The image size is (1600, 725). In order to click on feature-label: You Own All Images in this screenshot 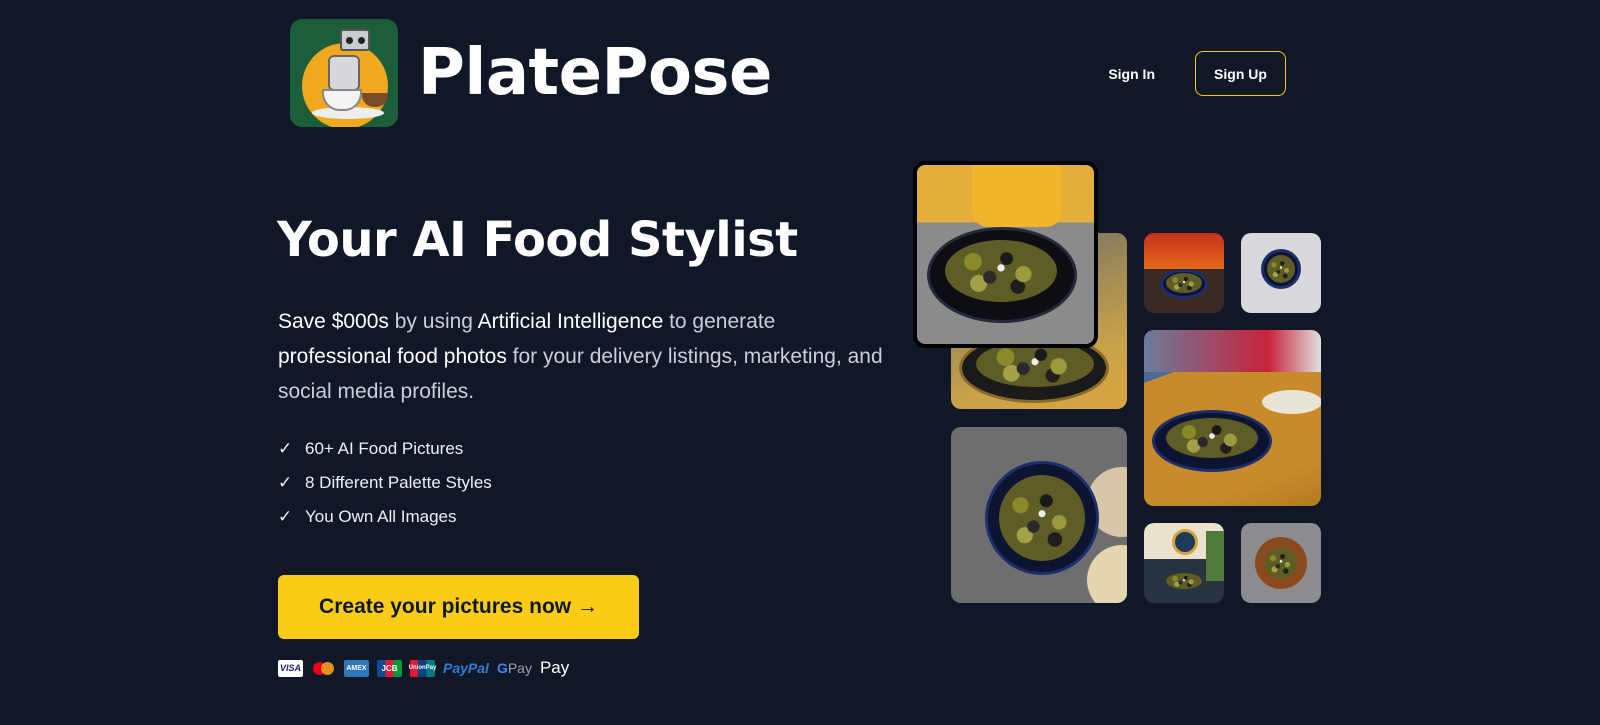, I will do `click(381, 516)`.